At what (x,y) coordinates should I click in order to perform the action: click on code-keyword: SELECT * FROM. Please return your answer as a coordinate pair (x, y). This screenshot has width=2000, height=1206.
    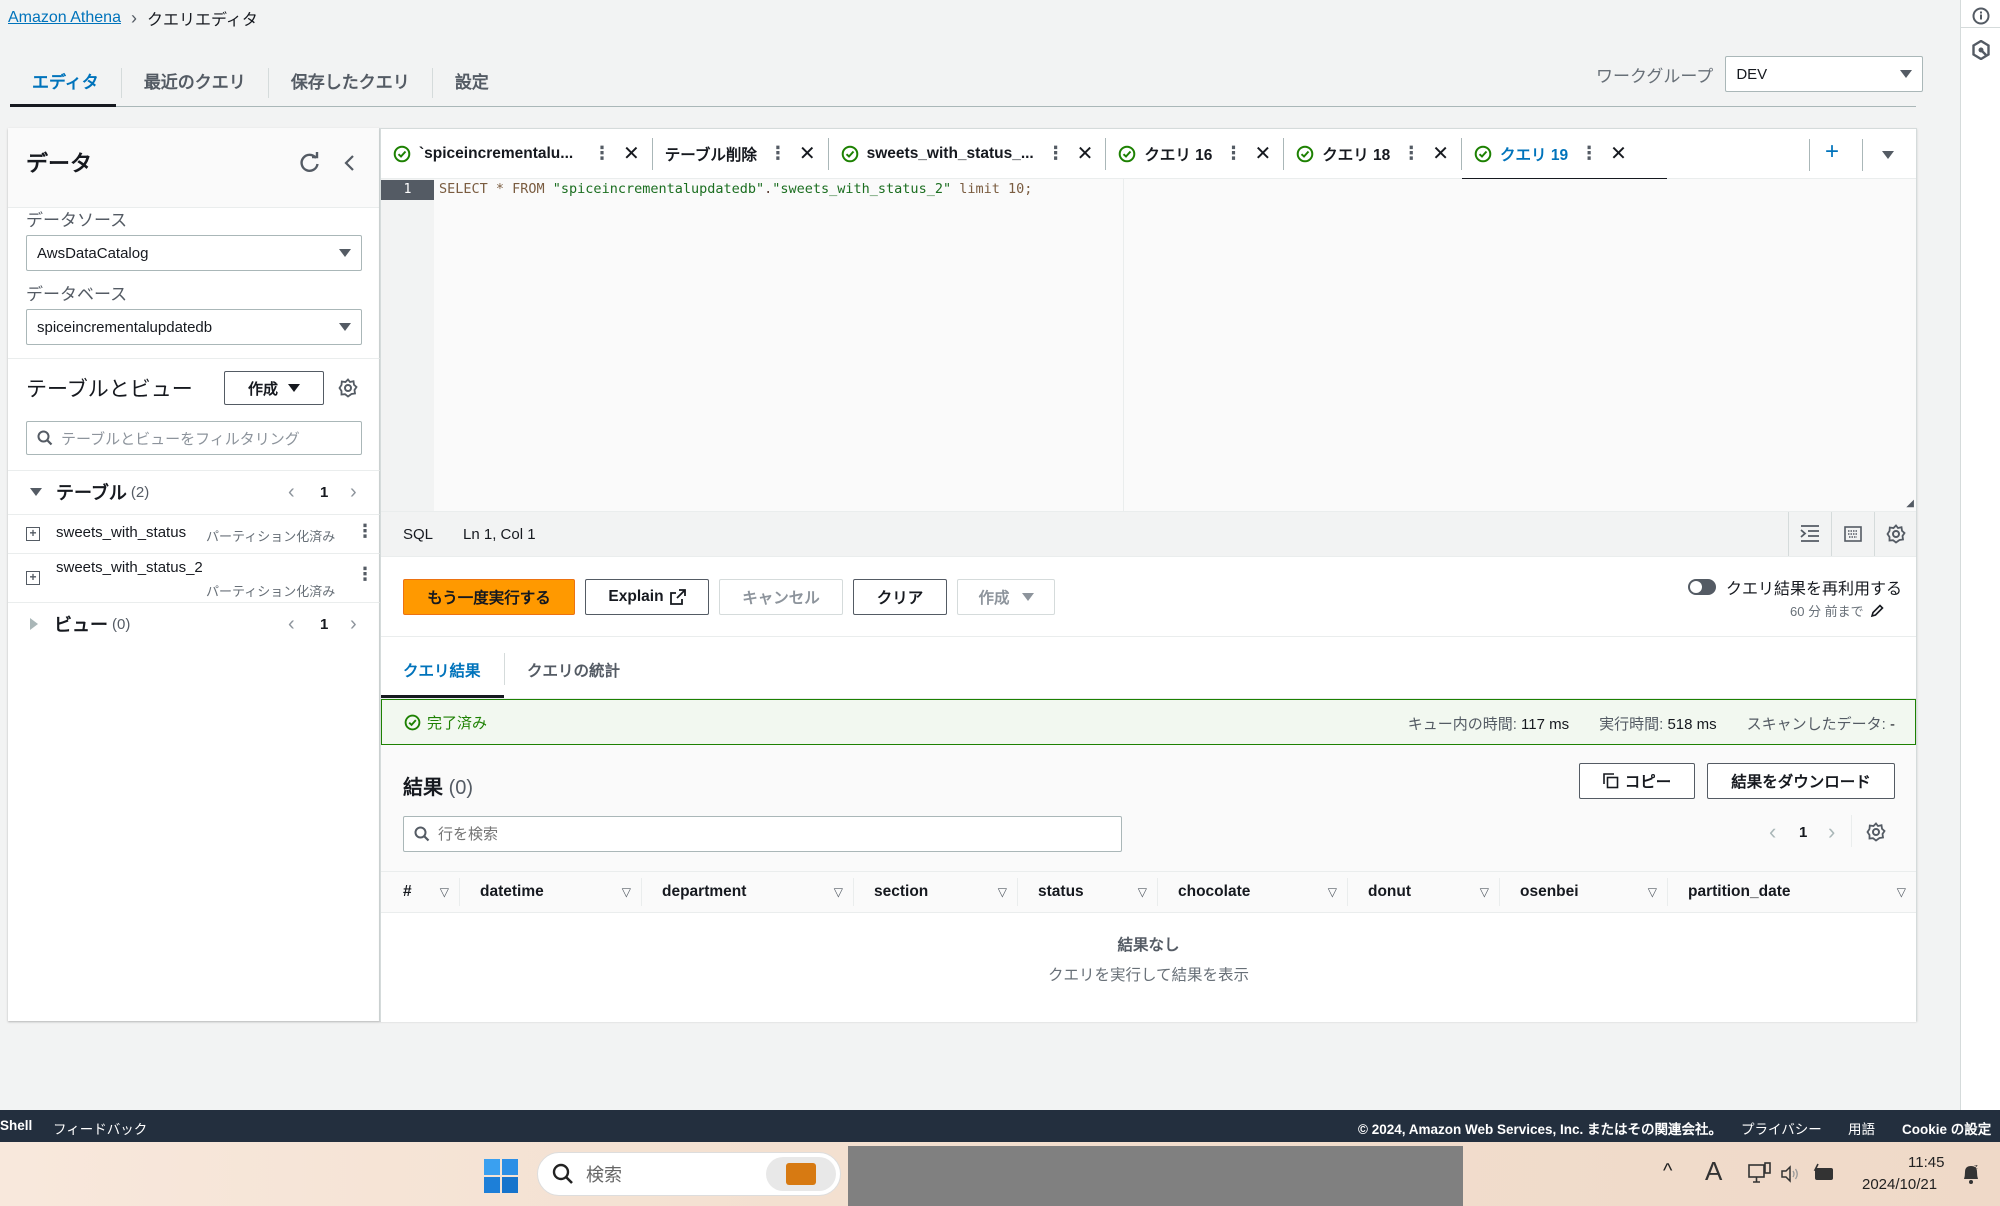
    Looking at the image, I should click on (496, 189).